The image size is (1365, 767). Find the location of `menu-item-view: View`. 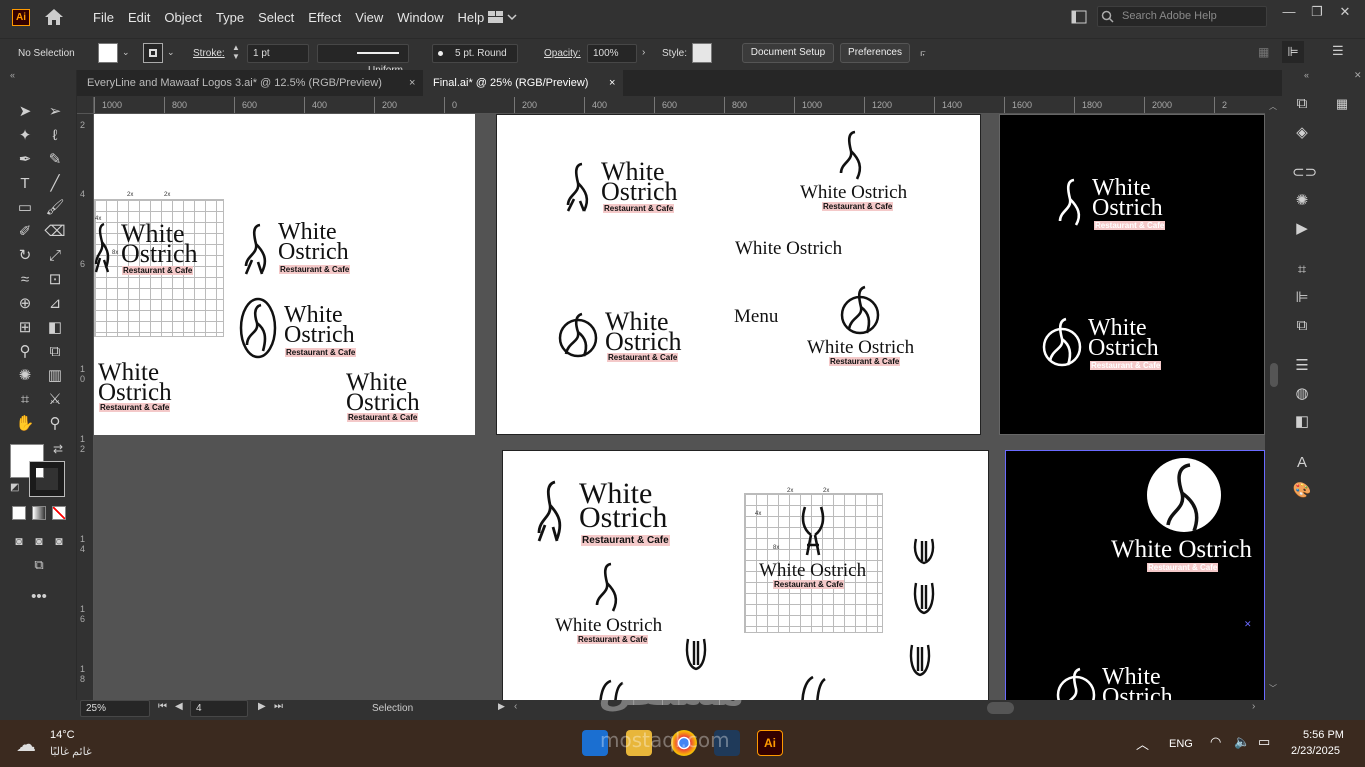

menu-item-view: View is located at coordinates (369, 17).